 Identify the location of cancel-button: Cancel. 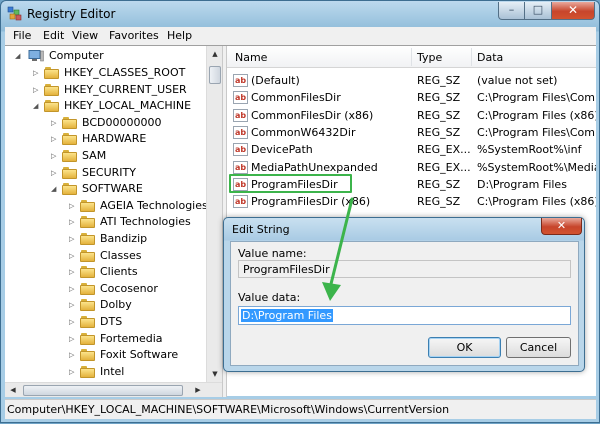
(538, 347).